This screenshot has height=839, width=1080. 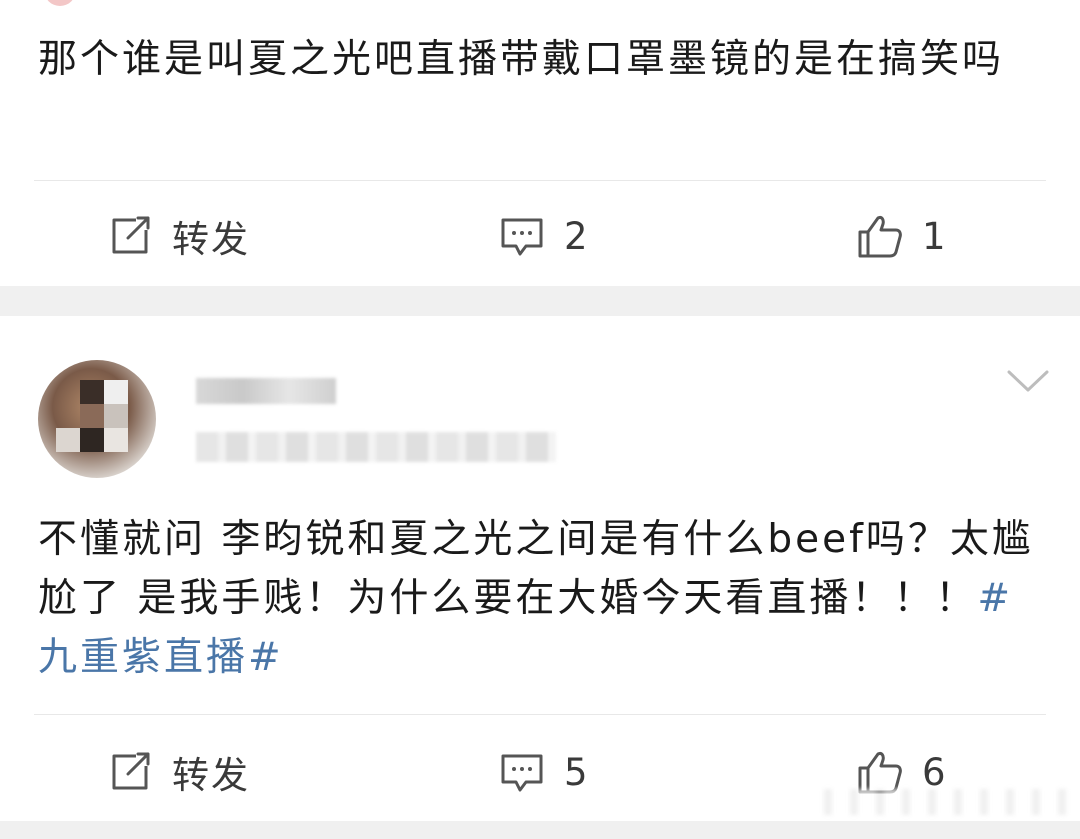 I want to click on post-text: 那个谁是叫夏之光吧直播带戴口罩墨镜的是在搞笑吗, so click(x=539, y=60).